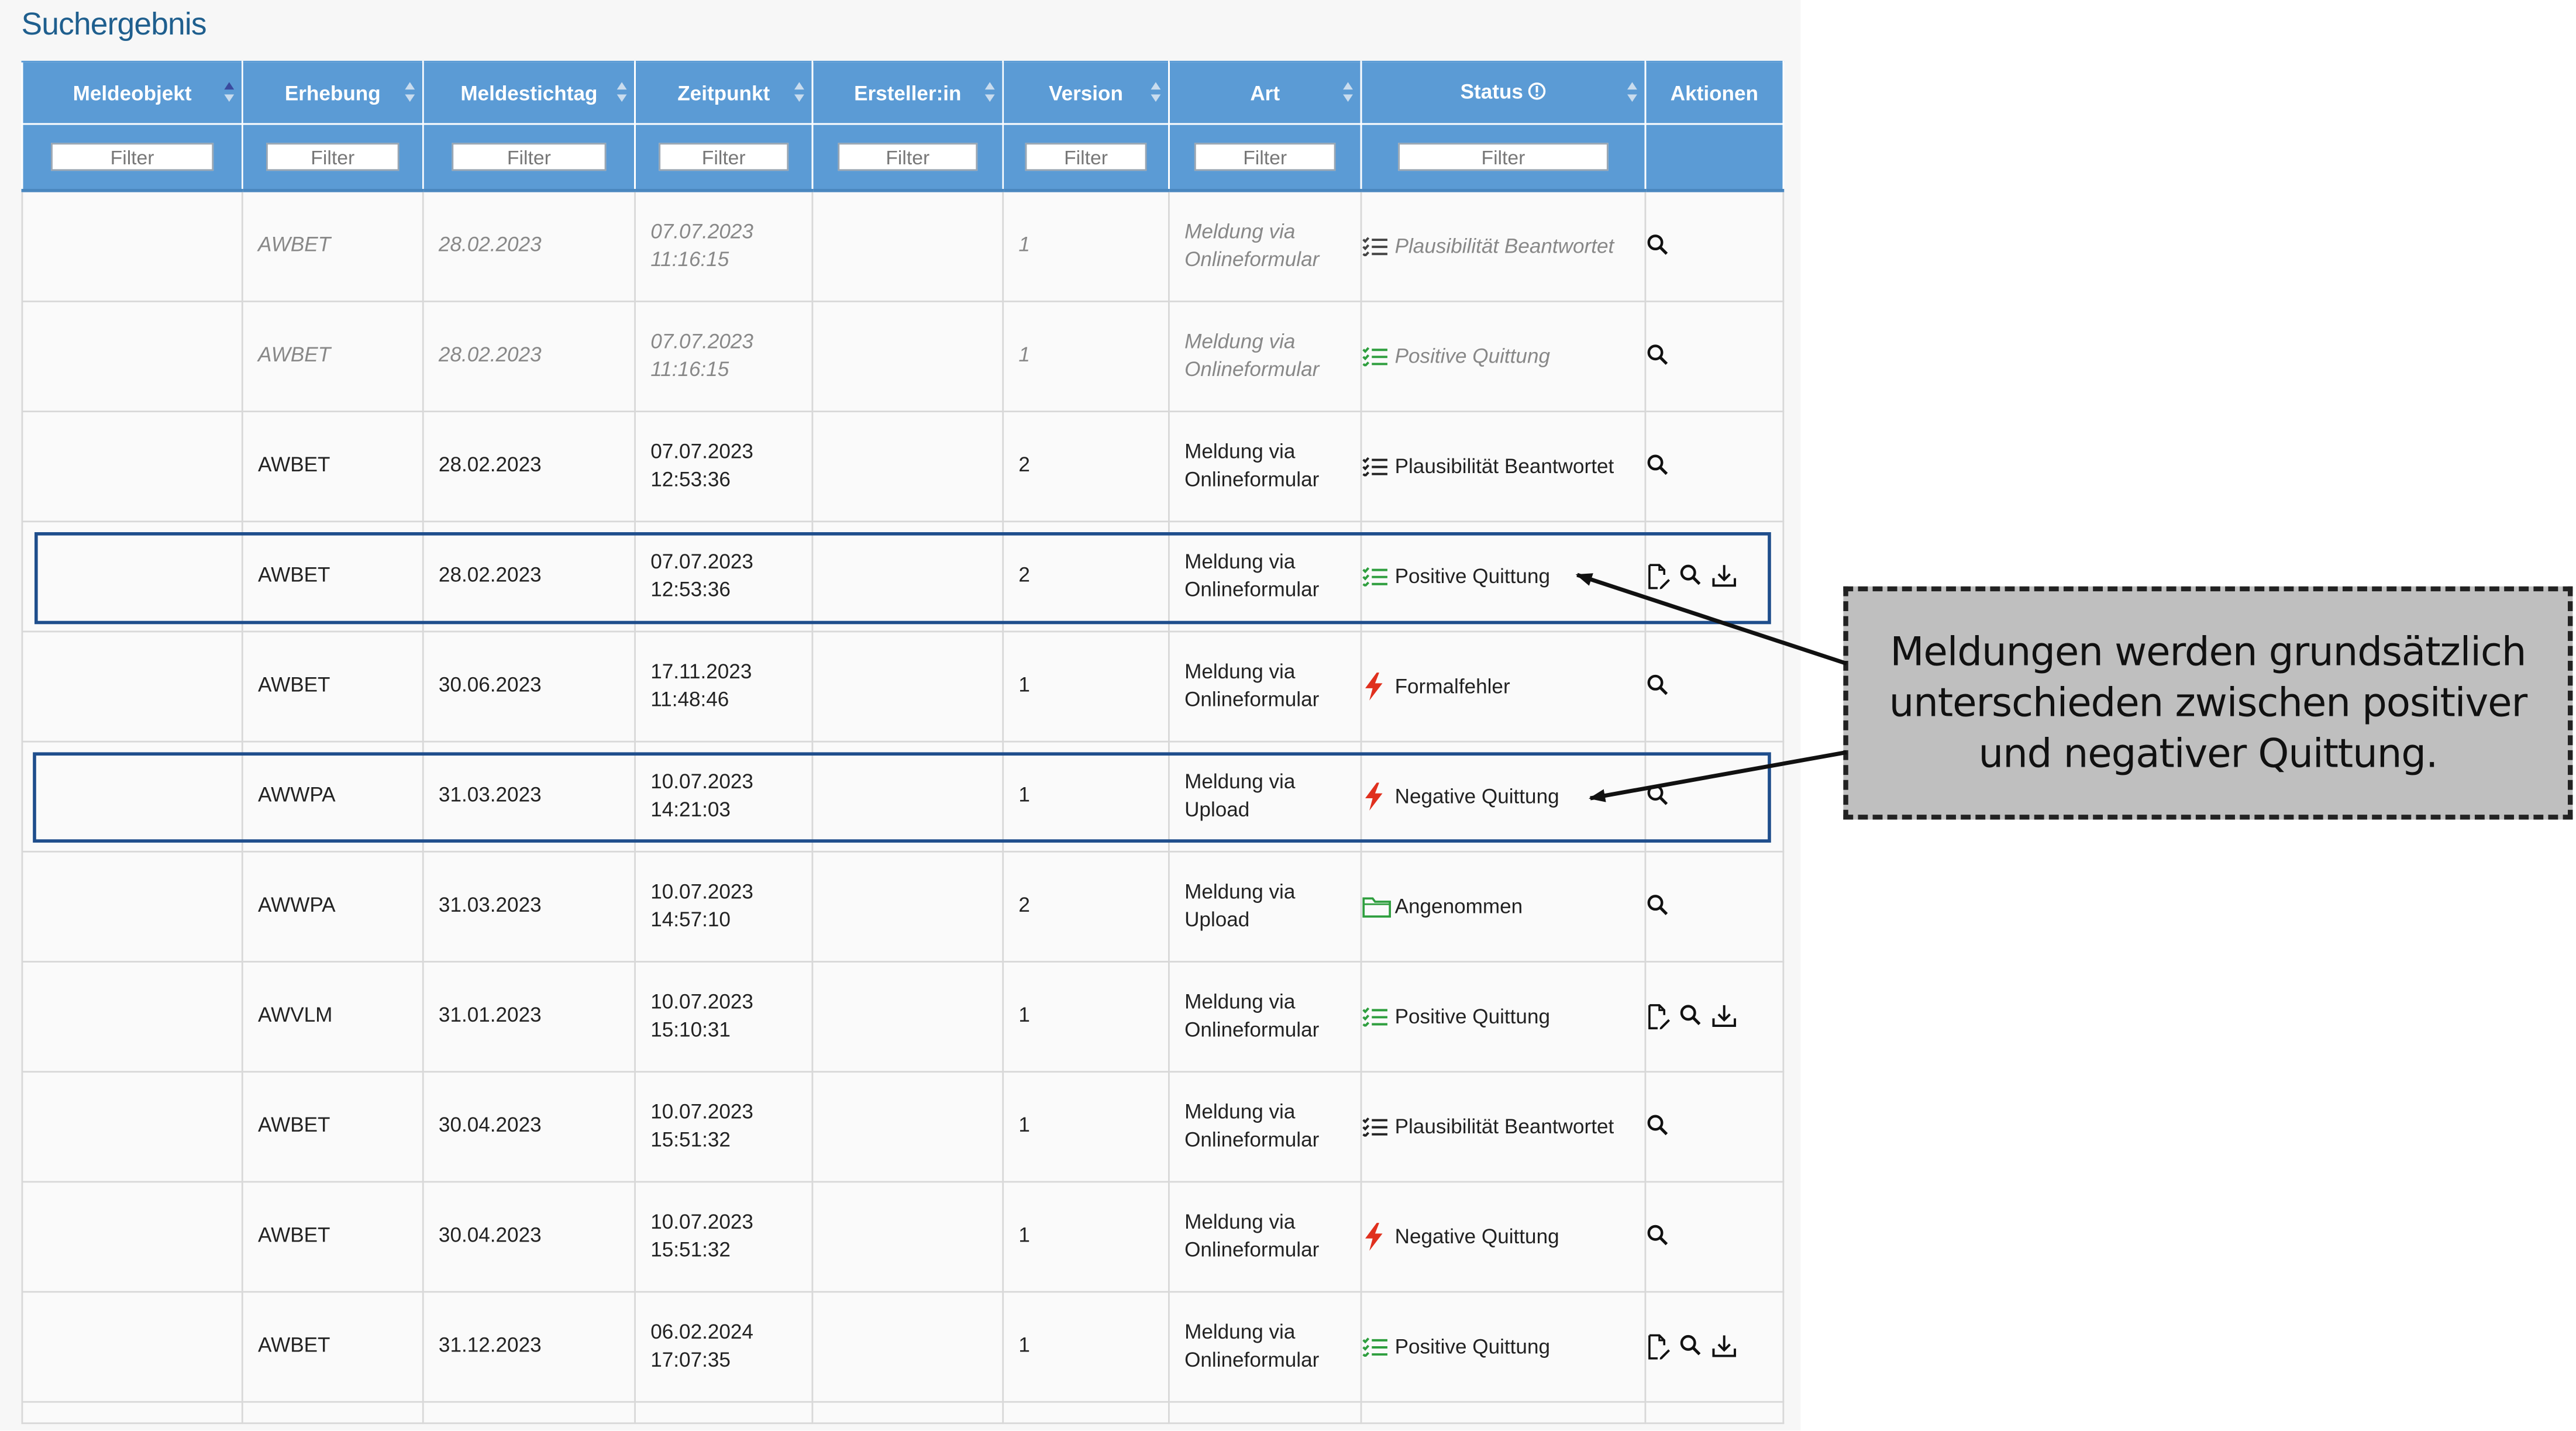  I want to click on column-header-status: Status, so click(1503, 93).